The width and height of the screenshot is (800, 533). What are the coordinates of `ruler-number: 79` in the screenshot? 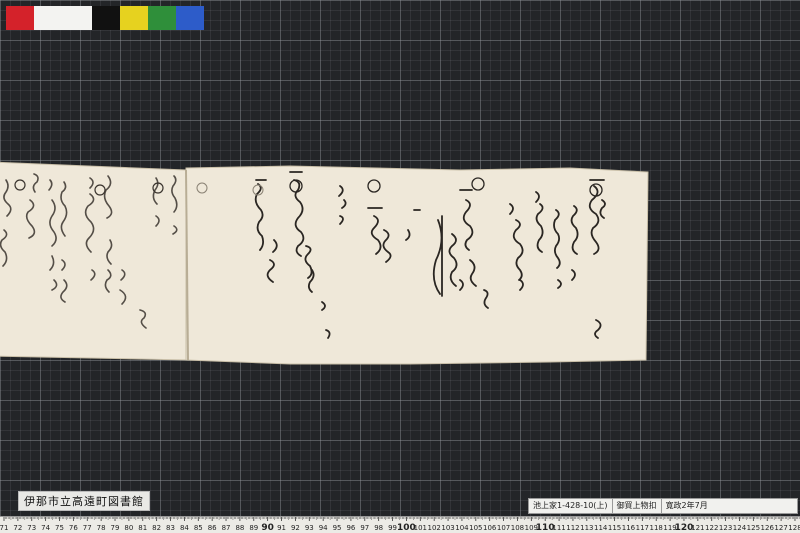 It's located at (115, 528).